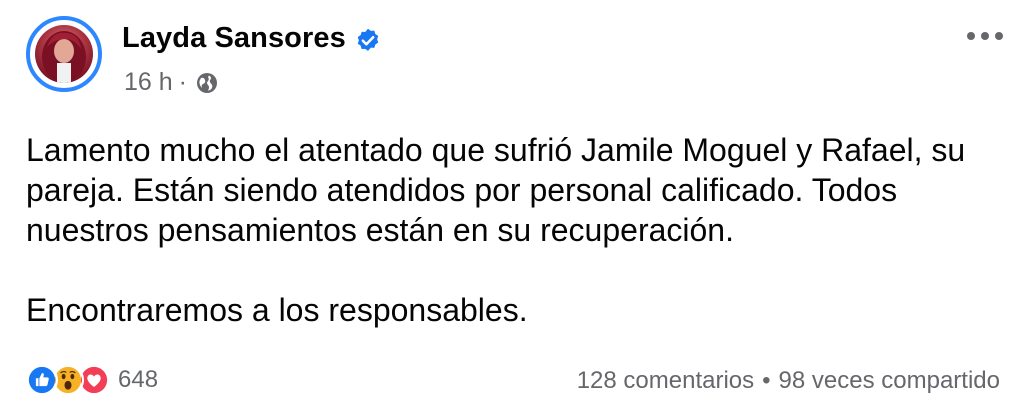 This screenshot has width=1024, height=416. What do you see at coordinates (68, 380) in the screenshot?
I see `reaction-icons` at bounding box center [68, 380].